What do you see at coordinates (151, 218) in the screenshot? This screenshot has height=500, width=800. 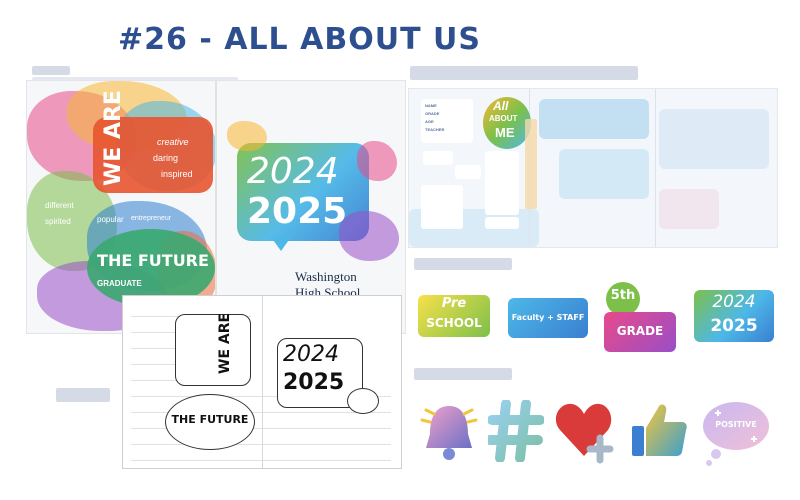 I see `cover-word-entrepreneur: entrepreneur` at bounding box center [151, 218].